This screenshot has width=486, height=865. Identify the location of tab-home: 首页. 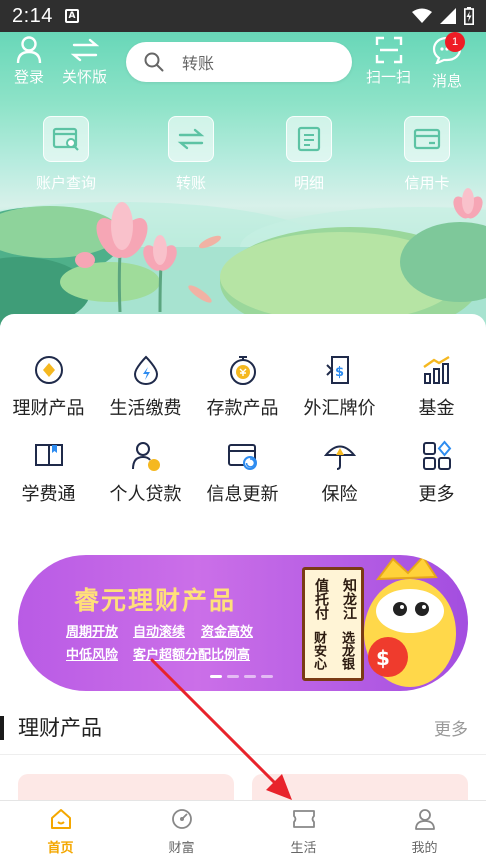
(60, 831).